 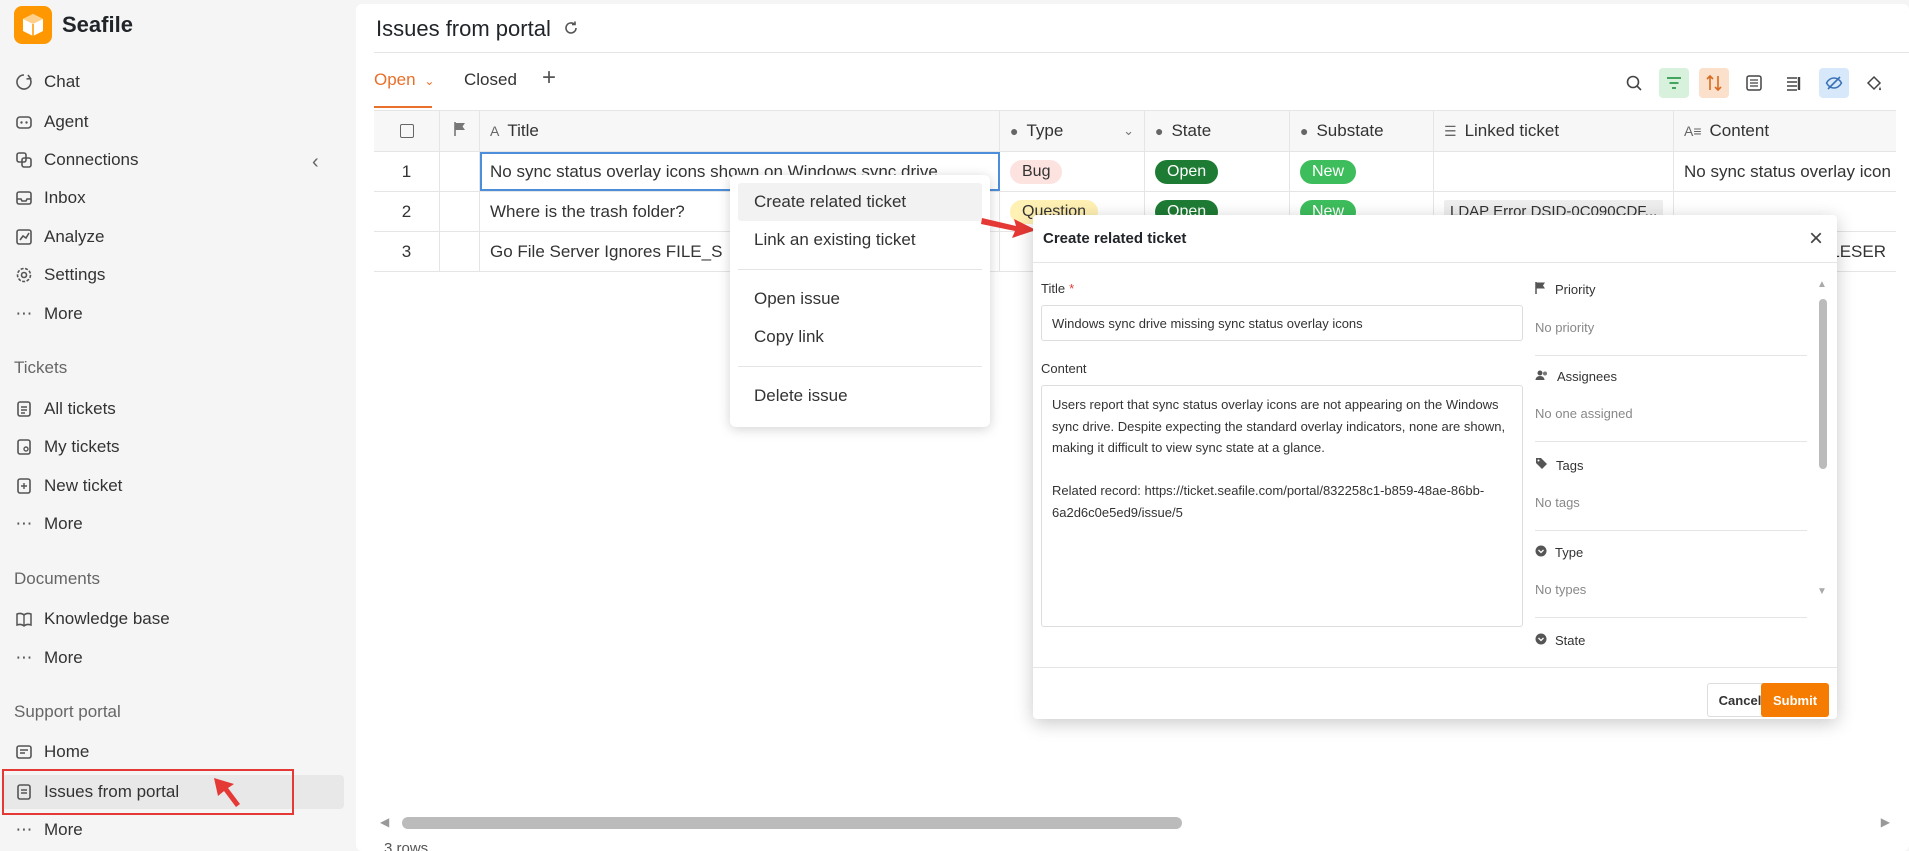 What do you see at coordinates (1834, 83) in the screenshot?
I see `hide-columns-icon` at bounding box center [1834, 83].